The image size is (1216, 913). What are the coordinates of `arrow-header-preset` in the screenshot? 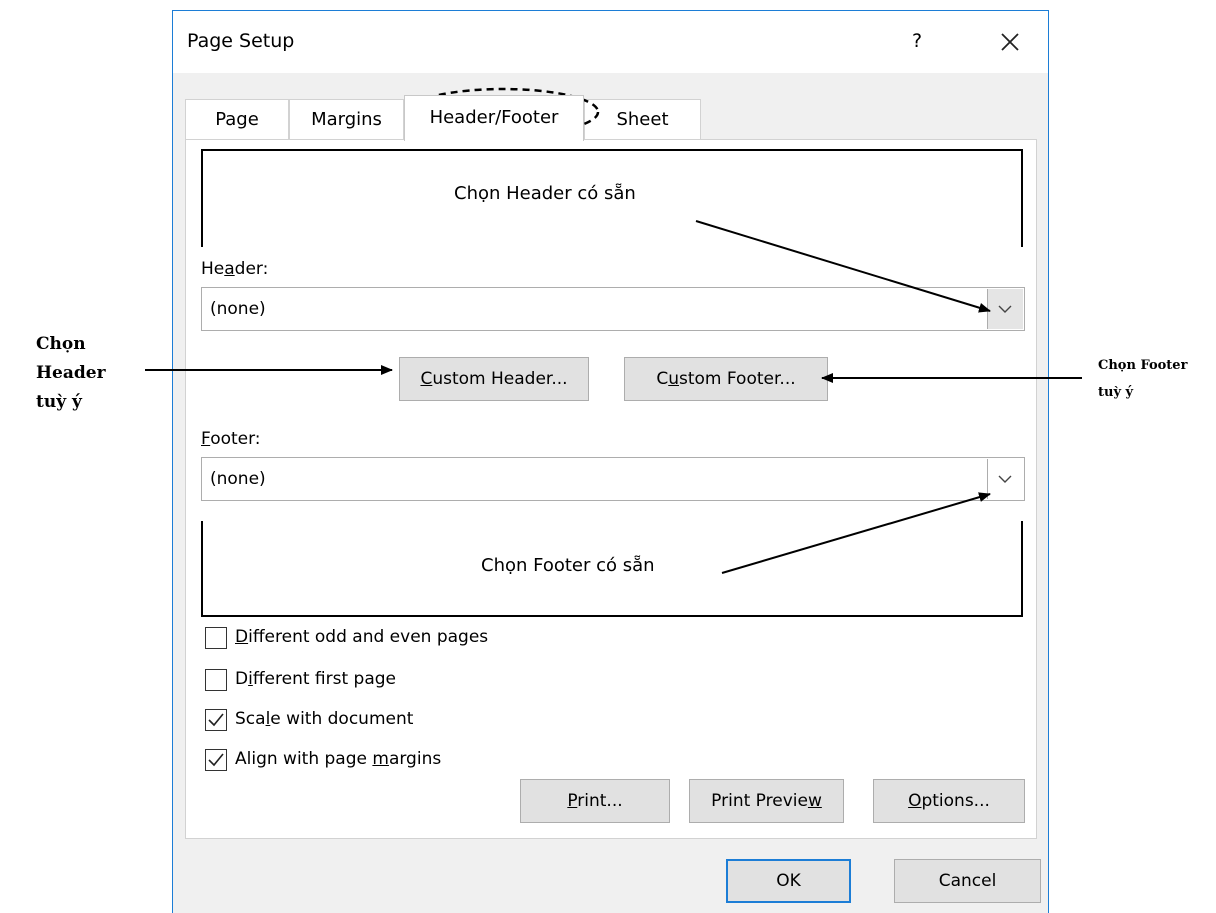 It's located at (843, 266).